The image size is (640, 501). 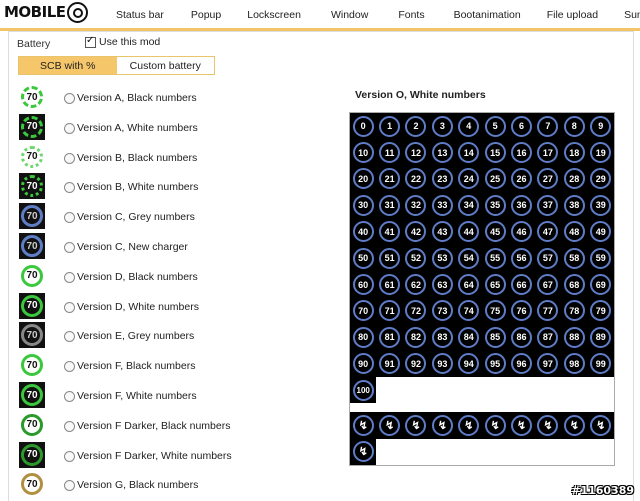 I want to click on battery-f-black-icon: 70, so click(x=32, y=365).